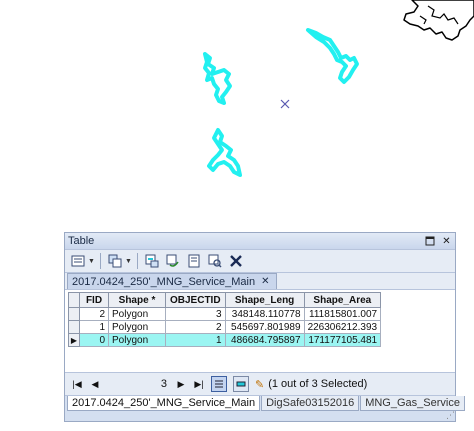  I want to click on layer-title-label: 2017.0424_250'_MNG_Service_Main, so click(164, 281).